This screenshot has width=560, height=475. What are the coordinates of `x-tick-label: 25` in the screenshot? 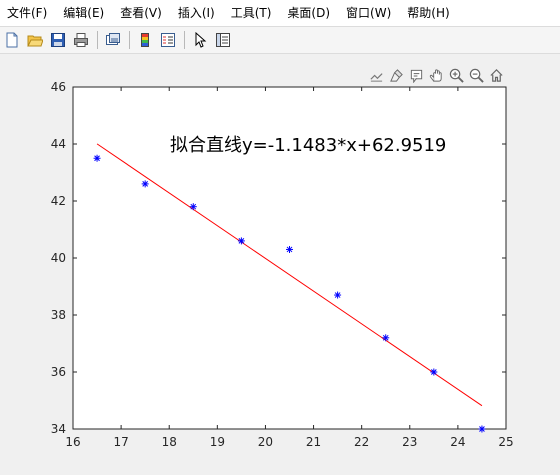 It's located at (505, 442).